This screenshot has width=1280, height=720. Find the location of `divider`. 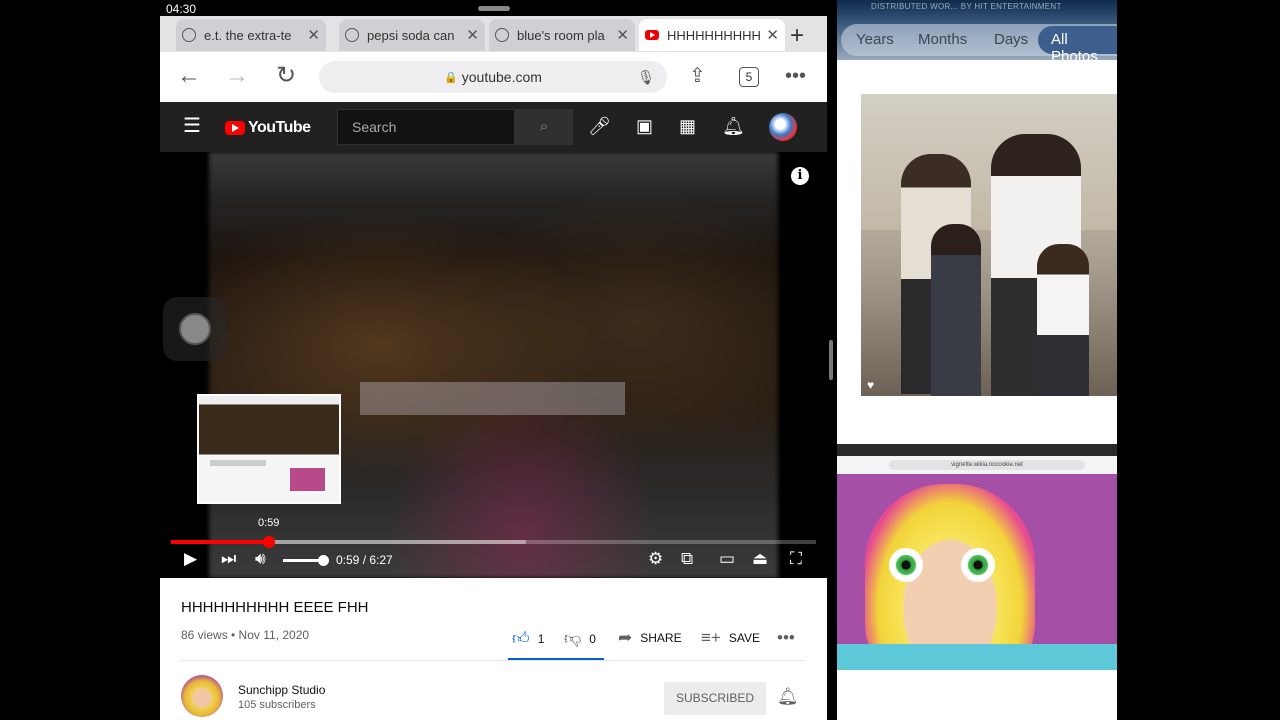

divider is located at coordinates (493, 660).